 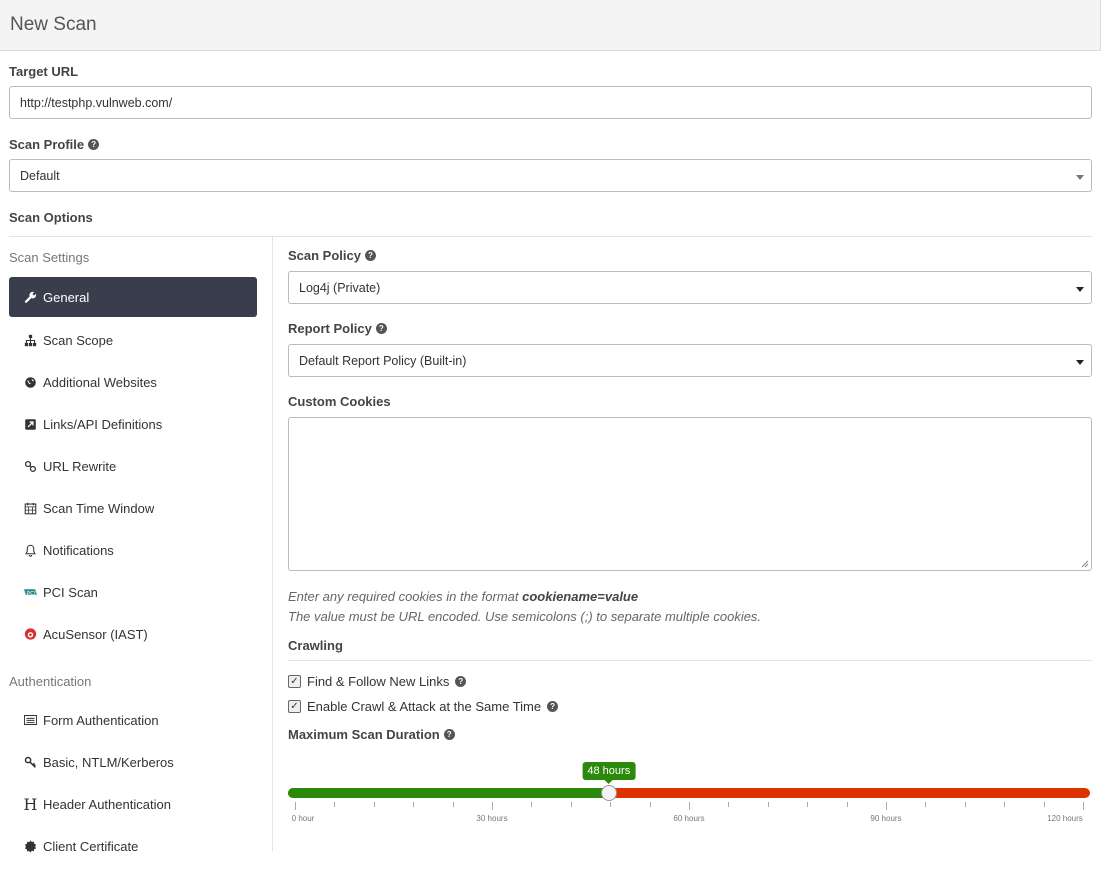 I want to click on key-icon, so click(x=30, y=762).